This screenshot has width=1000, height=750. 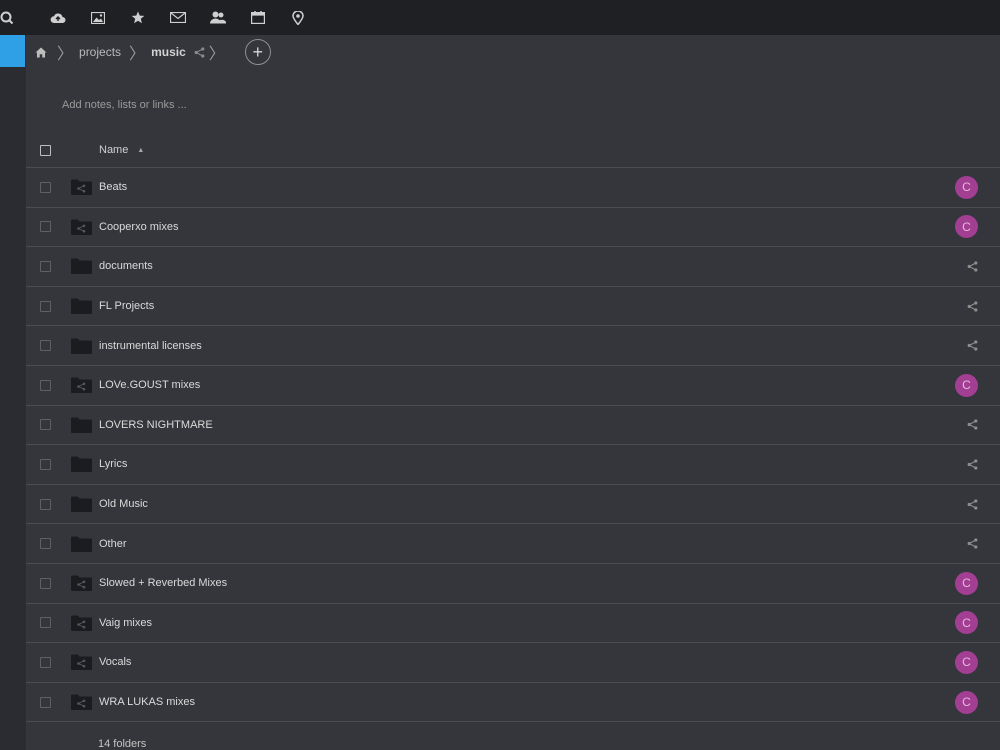 What do you see at coordinates (115, 662) in the screenshot?
I see `folder-name: Vocals` at bounding box center [115, 662].